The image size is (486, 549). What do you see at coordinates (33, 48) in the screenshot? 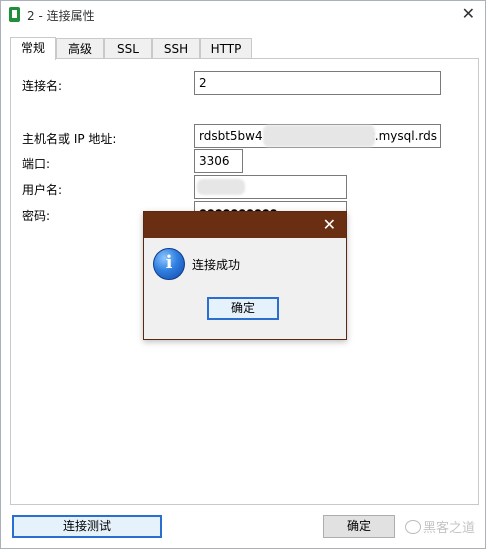
I see `tab-general: 常规` at bounding box center [33, 48].